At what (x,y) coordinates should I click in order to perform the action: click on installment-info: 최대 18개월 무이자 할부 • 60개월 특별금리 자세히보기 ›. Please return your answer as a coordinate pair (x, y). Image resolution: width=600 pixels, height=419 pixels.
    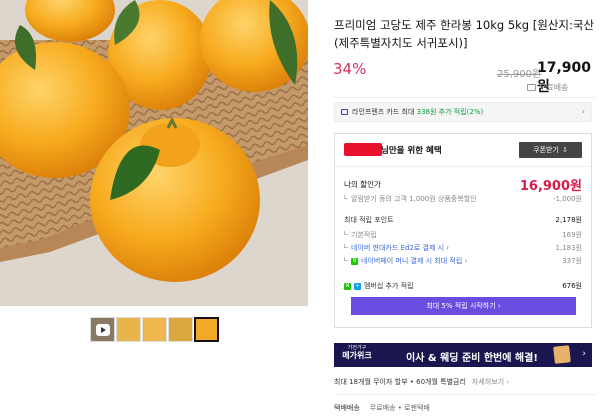
    Looking at the image, I should click on (421, 382).